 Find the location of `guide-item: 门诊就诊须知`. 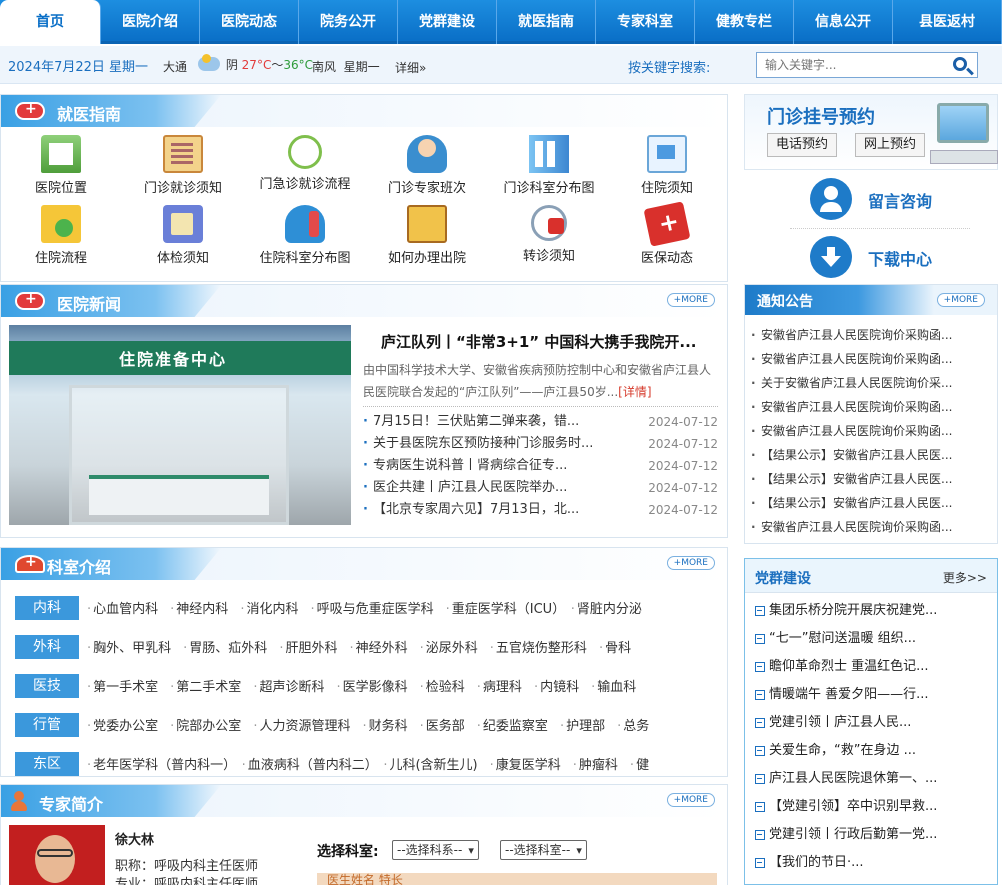

guide-item: 门诊就诊须知 is located at coordinates (183, 165).